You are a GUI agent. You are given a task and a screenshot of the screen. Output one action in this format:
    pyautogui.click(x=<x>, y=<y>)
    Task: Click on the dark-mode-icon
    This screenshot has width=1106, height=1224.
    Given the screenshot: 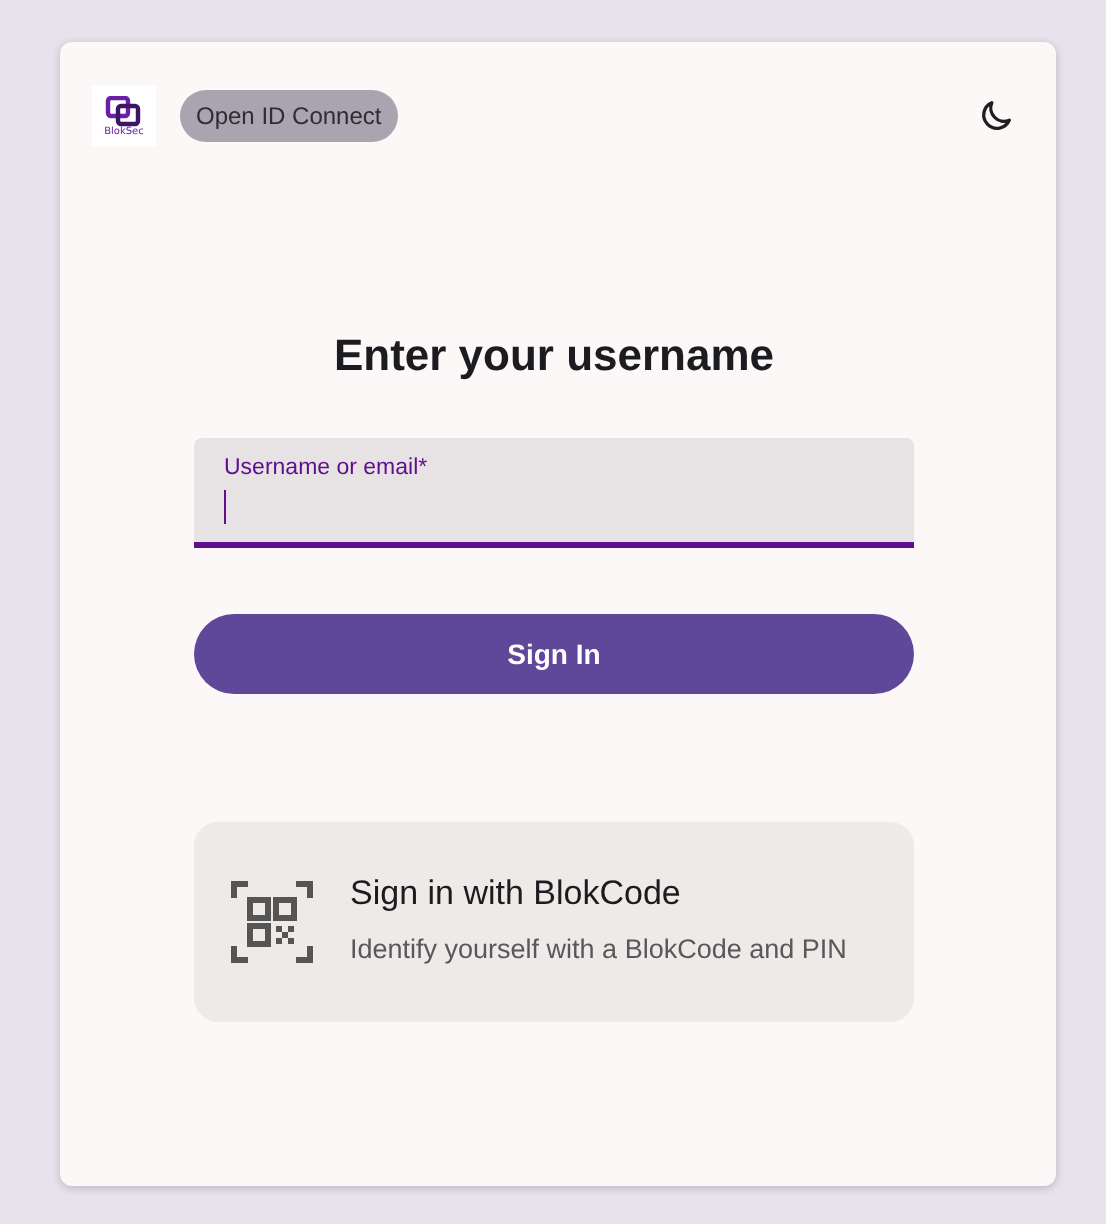 What is the action you would take?
    pyautogui.click(x=996, y=116)
    